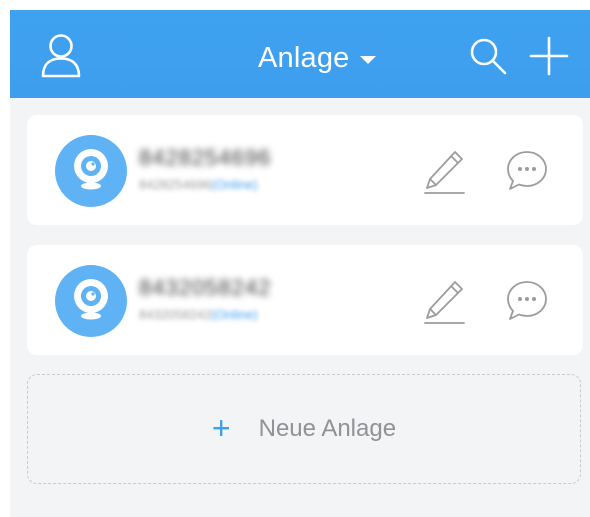 This screenshot has height=517, width=590. What do you see at coordinates (304, 57) in the screenshot?
I see `page-title: Anlage` at bounding box center [304, 57].